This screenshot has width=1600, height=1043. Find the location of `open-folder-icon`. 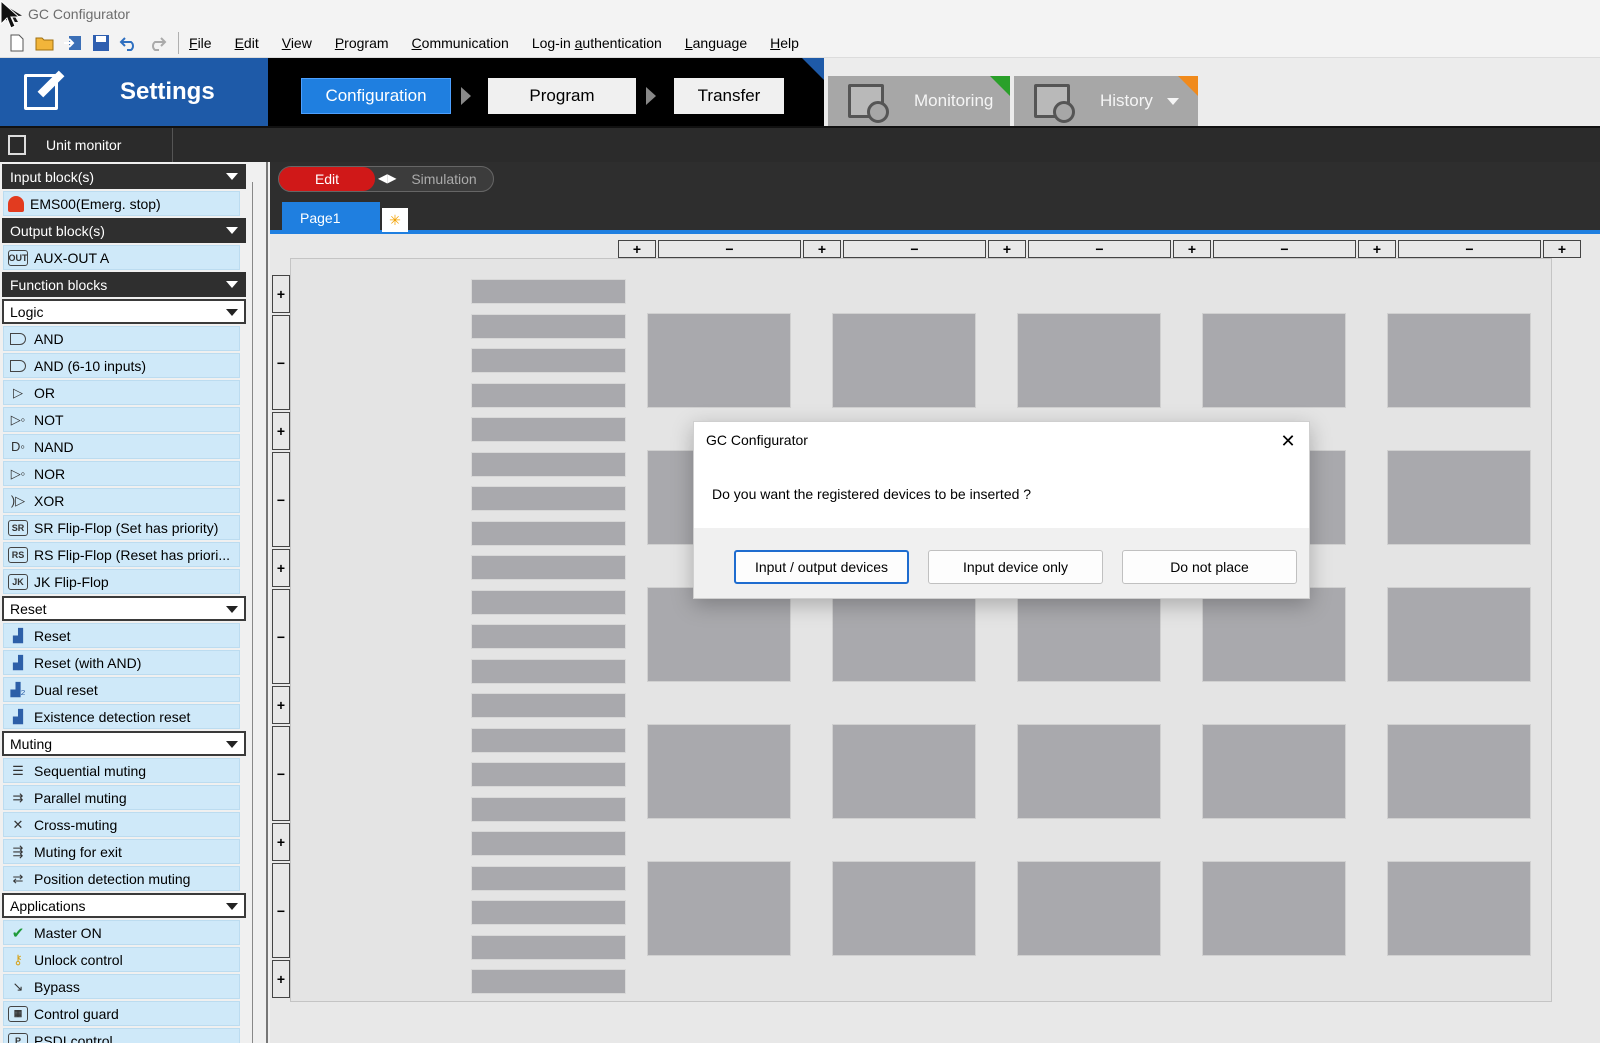

open-folder-icon is located at coordinates (45, 43).